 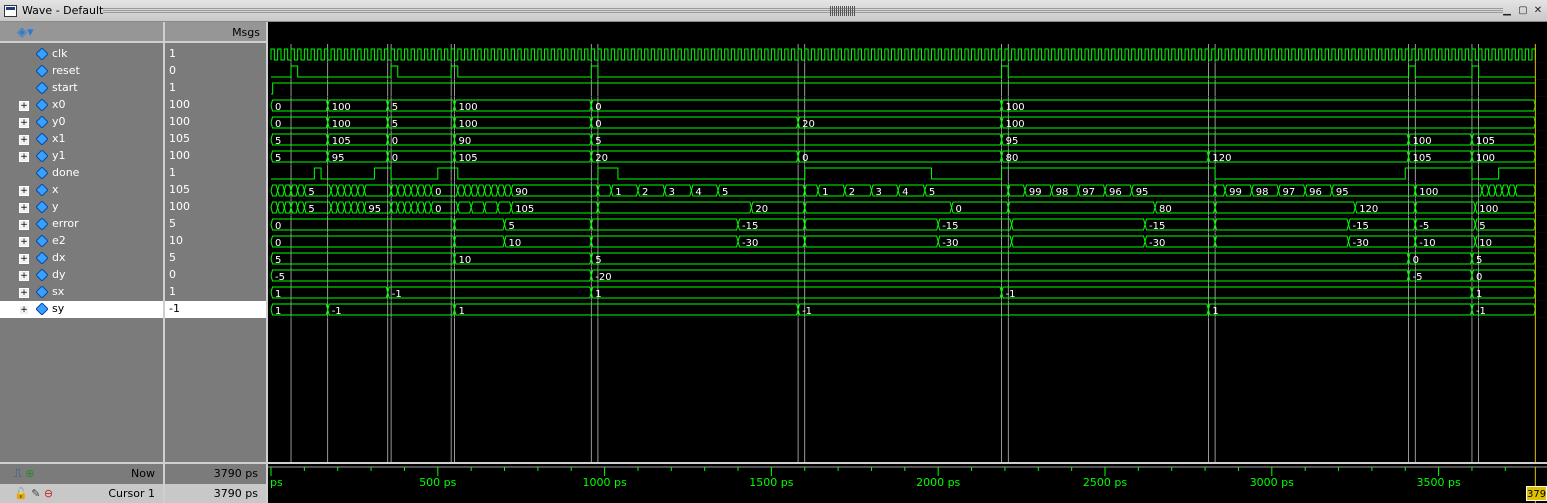 I want to click on signal-value-row-sx: 1, so click(x=215, y=292).